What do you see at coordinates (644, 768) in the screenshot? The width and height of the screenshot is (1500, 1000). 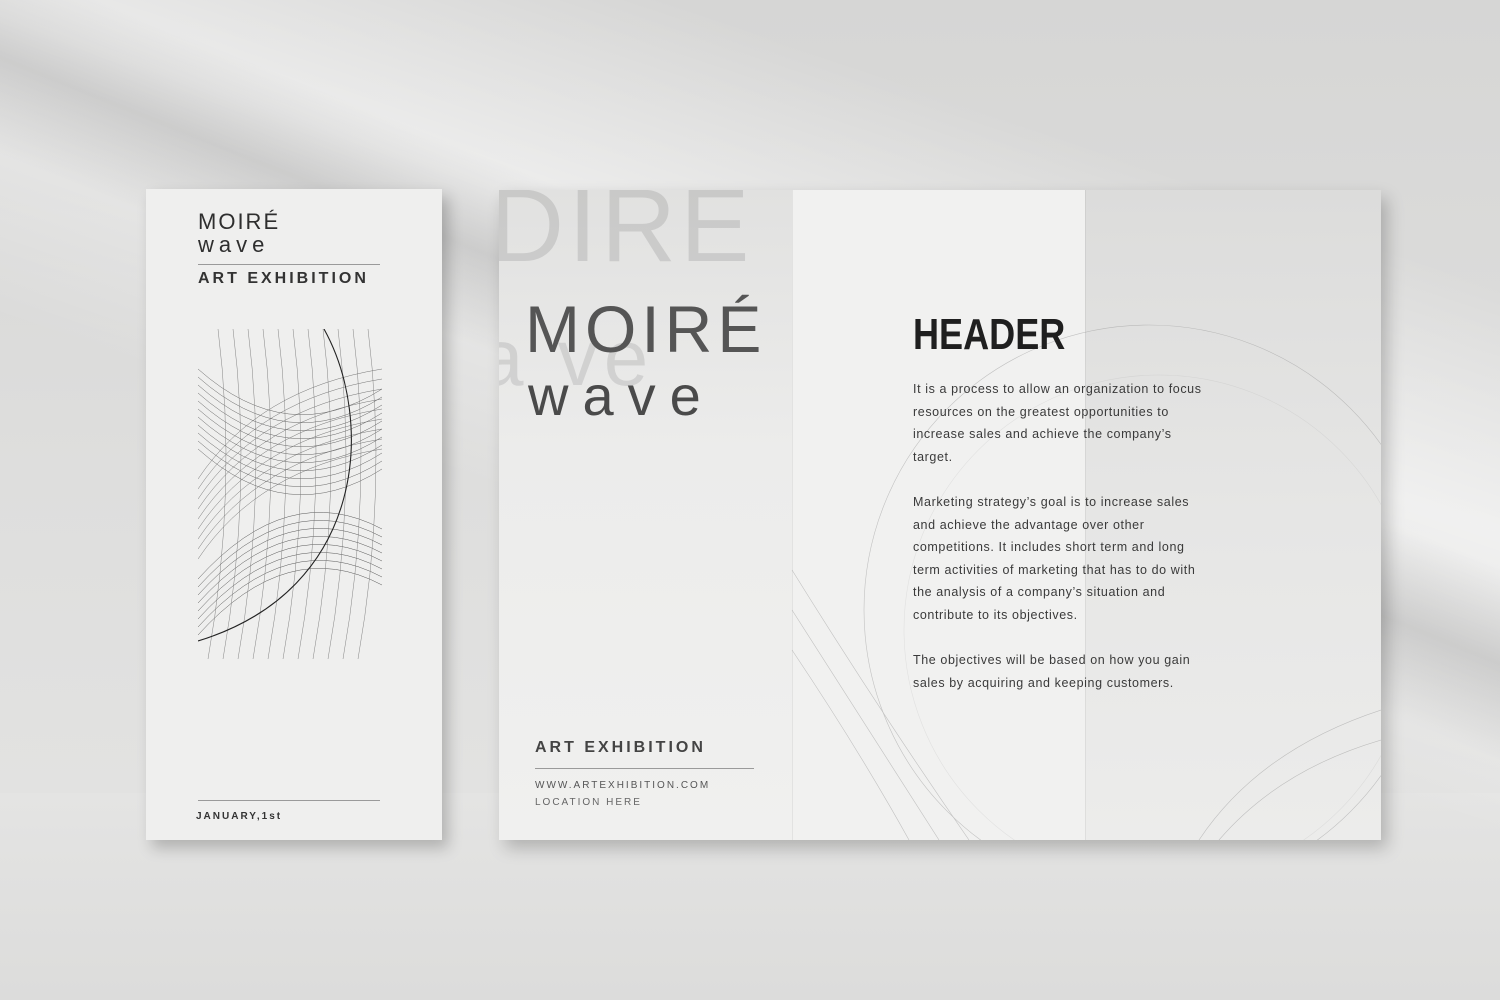 I see `brochure-divider` at bounding box center [644, 768].